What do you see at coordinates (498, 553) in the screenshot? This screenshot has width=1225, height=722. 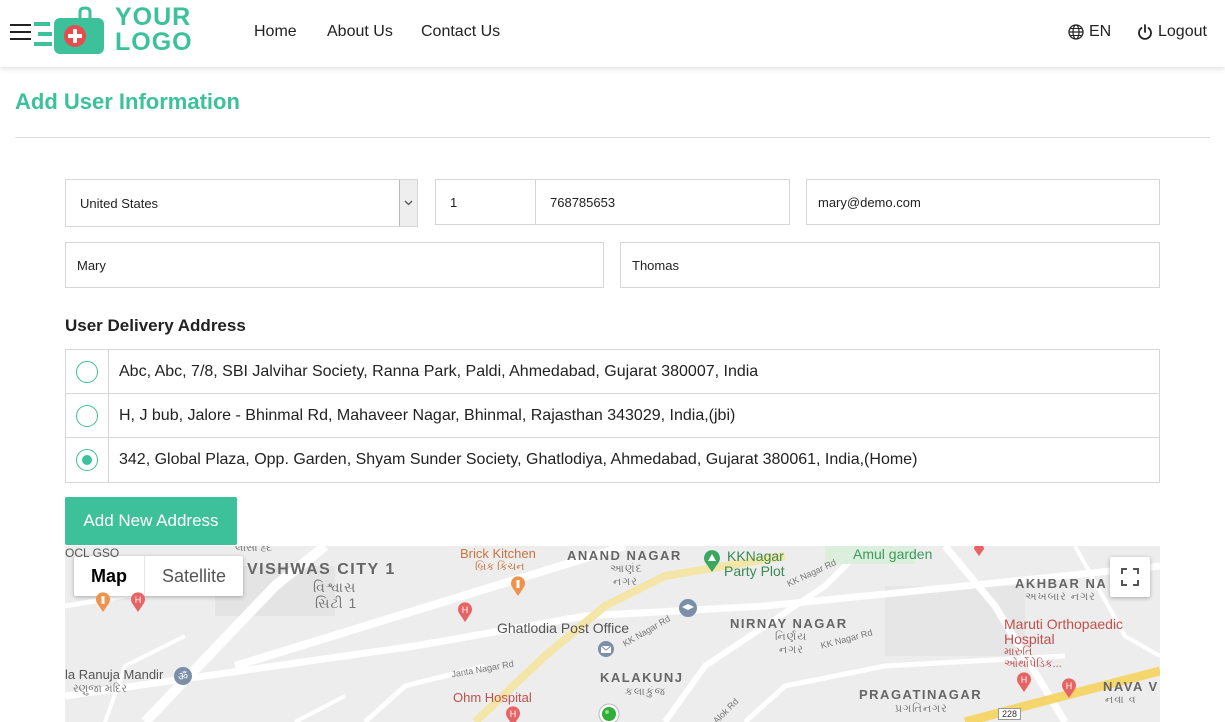 I see `map-label: Brick Kitchen` at bounding box center [498, 553].